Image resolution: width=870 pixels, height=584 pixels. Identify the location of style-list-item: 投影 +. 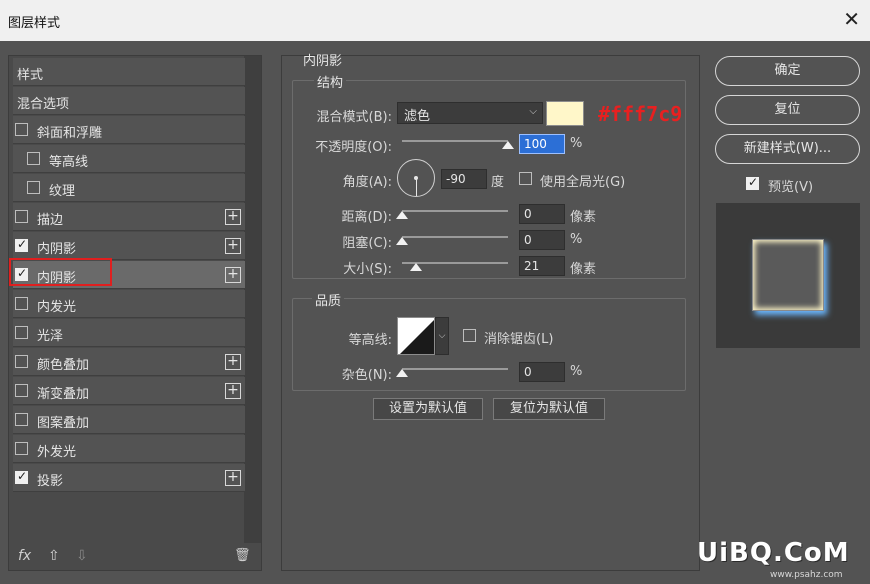
(129, 478).